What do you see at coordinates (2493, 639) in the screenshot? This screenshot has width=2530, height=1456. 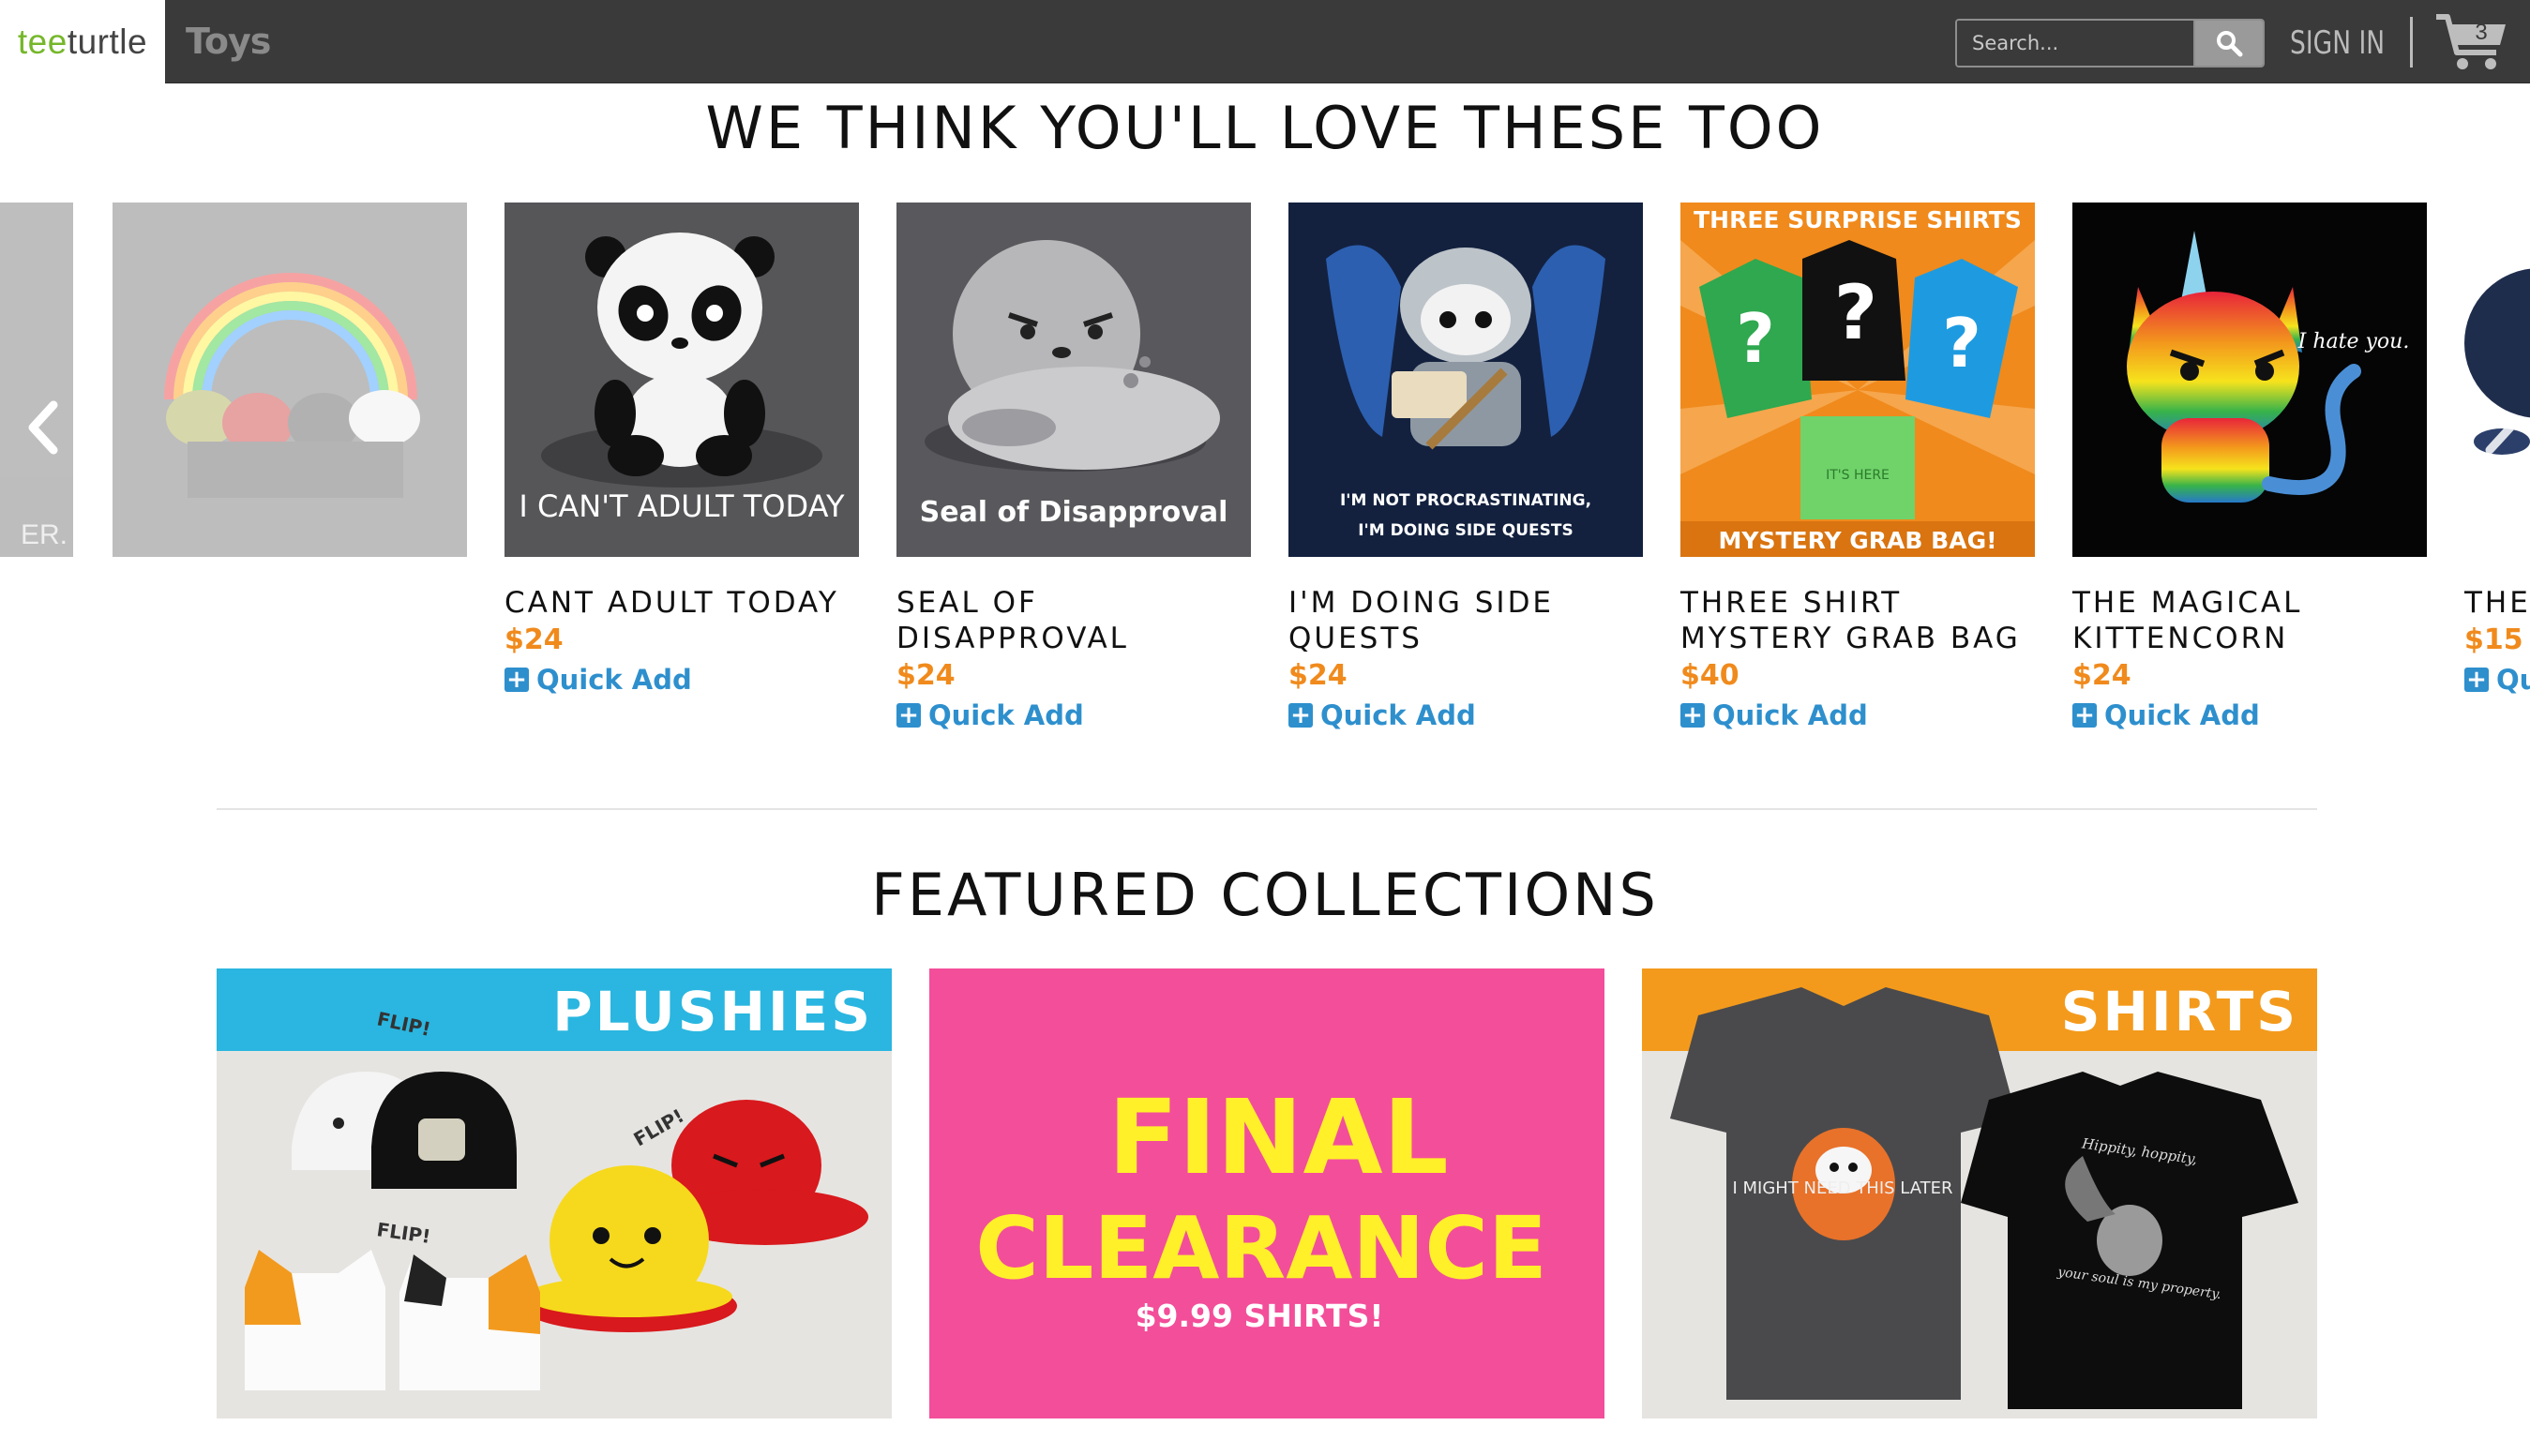 I see `product-price: $15` at bounding box center [2493, 639].